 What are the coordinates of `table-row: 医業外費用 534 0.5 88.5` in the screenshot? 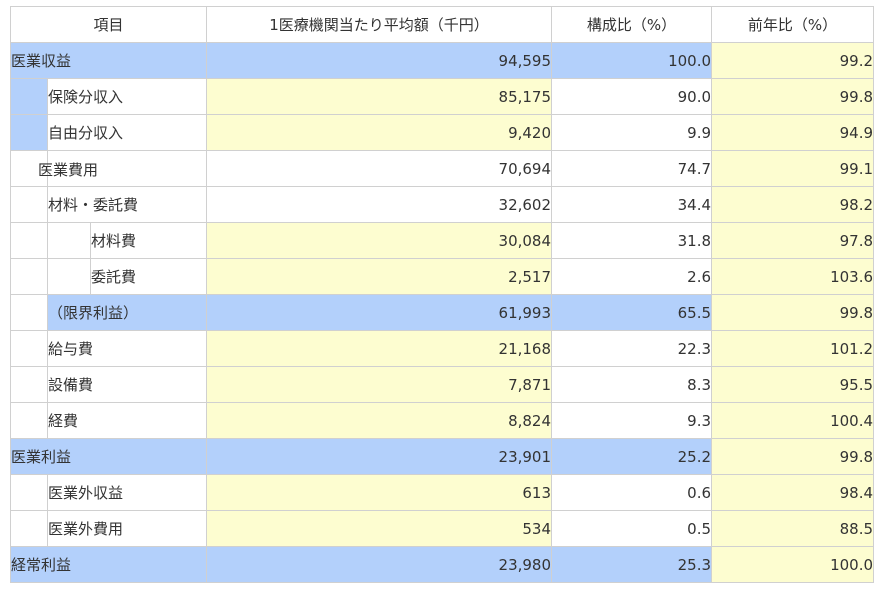 It's located at (442, 528).